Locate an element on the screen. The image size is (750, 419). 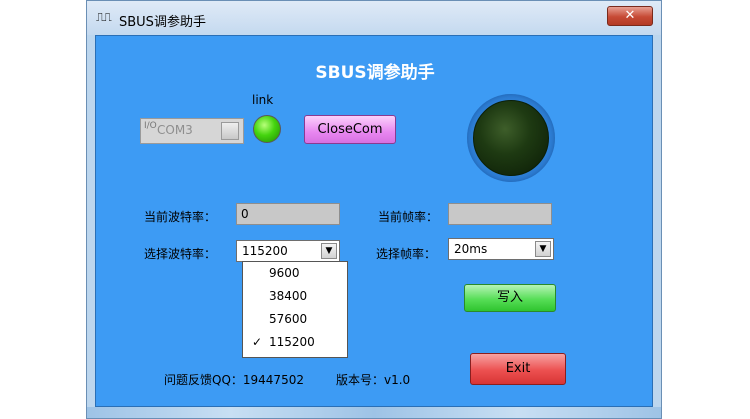
current-baud-field: 0 is located at coordinates (288, 214).